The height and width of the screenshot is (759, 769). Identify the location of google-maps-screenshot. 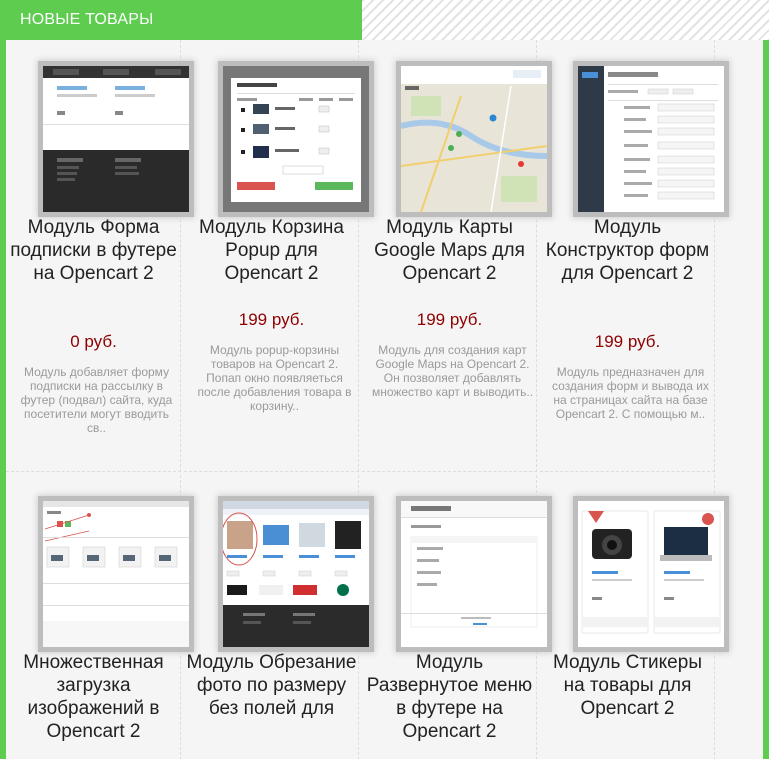
(474, 139).